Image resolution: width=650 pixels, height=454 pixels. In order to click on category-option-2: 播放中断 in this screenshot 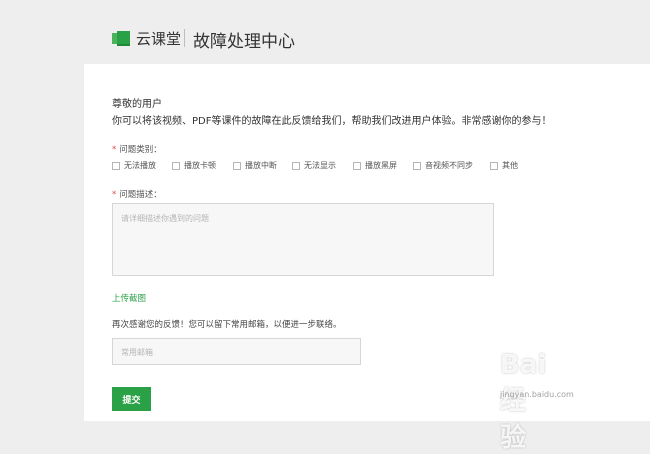, I will do `click(255, 165)`.